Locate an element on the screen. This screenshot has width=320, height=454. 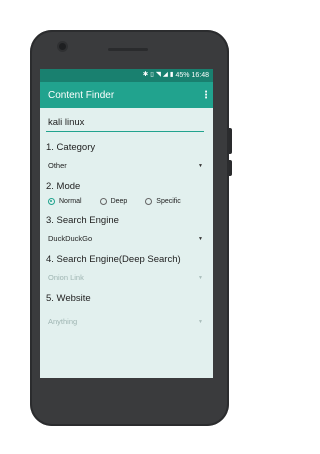
mode-option-label: Deep is located at coordinates (119, 201).